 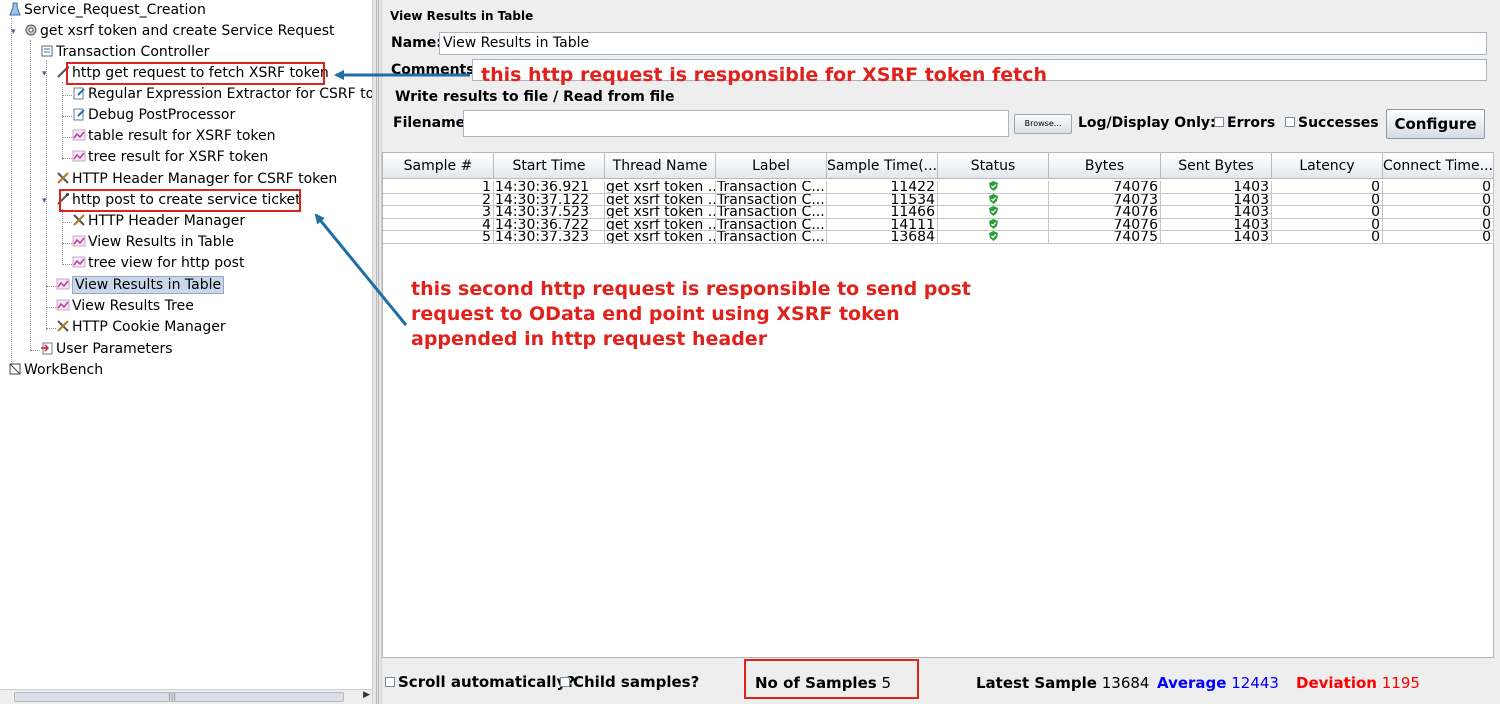 I want to click on child-samples-checkbox: Child samples?, so click(x=629, y=682).